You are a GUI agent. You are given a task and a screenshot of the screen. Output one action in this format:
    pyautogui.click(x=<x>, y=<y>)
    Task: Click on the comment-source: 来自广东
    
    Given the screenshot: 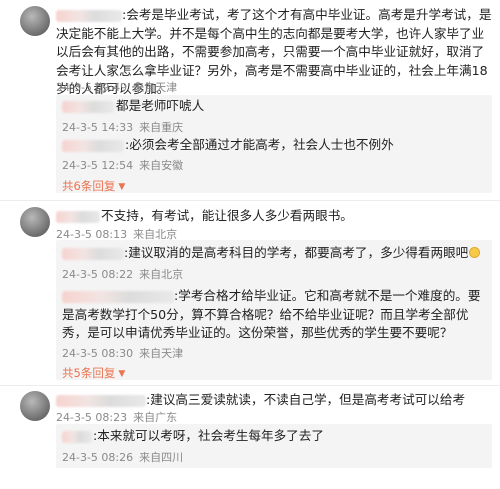 What is the action you would take?
    pyautogui.click(x=155, y=417)
    